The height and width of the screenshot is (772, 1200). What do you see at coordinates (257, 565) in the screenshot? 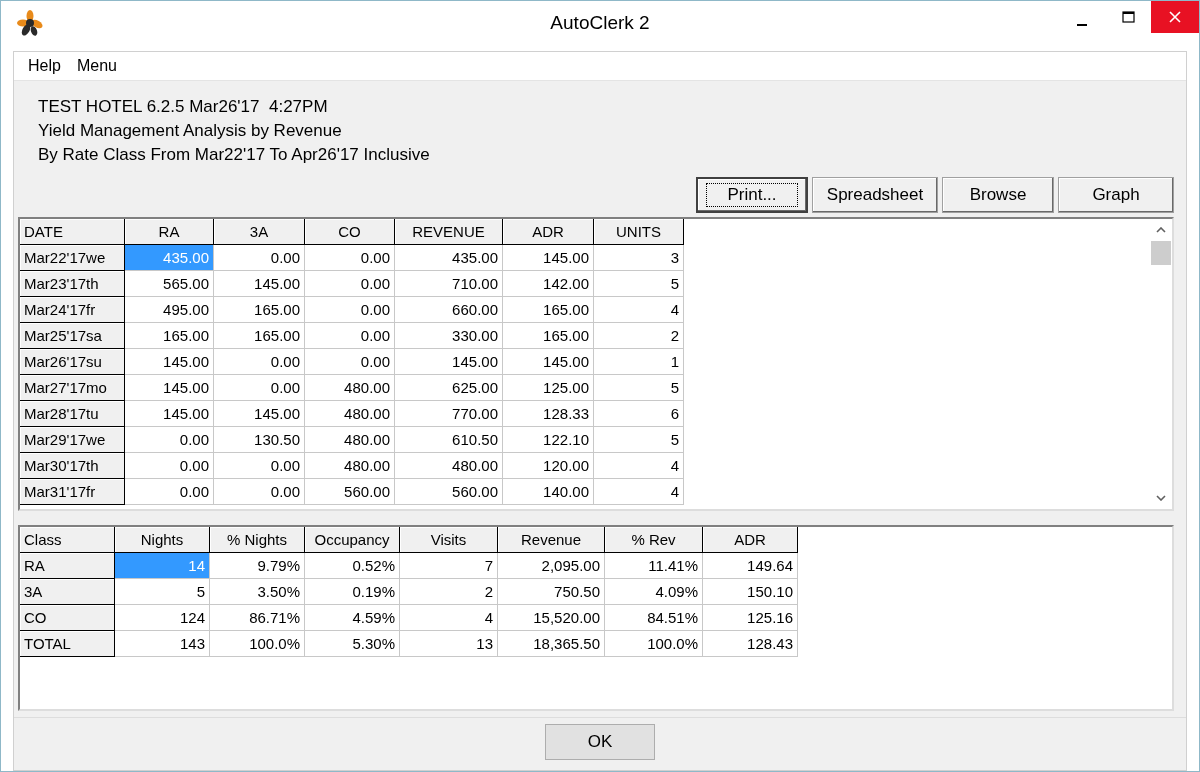
I see `table-cell: 9.79%` at bounding box center [257, 565].